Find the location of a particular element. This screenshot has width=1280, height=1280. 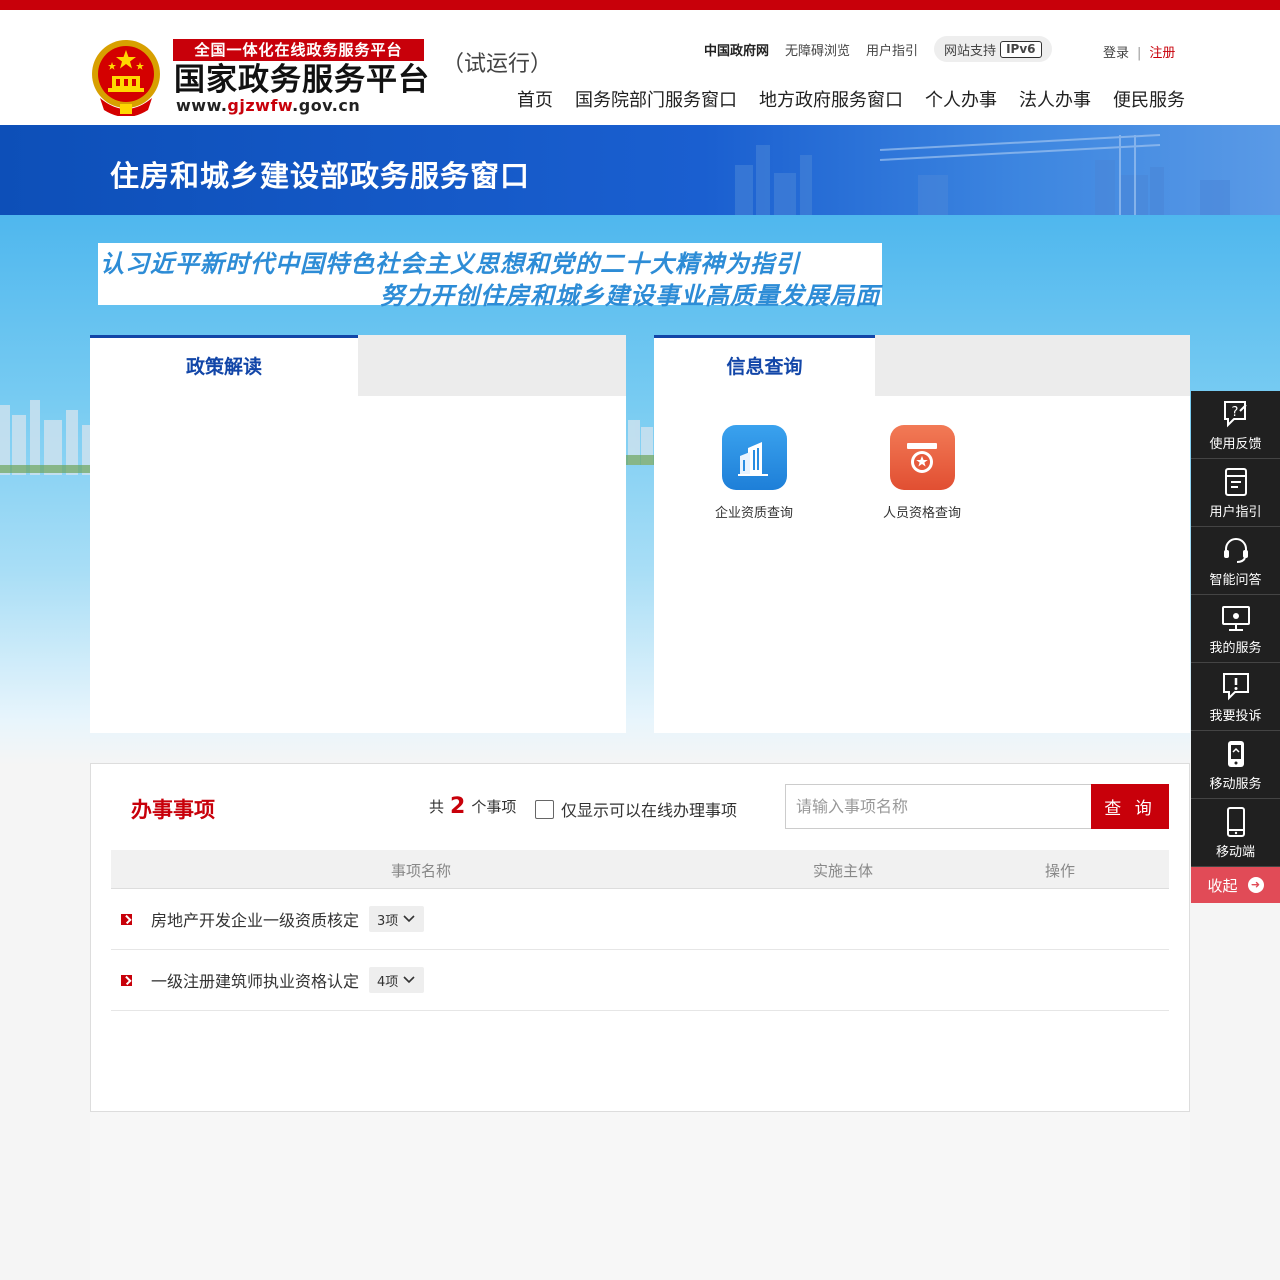

sidebar-collapse-button: 收起 ➜ is located at coordinates (1235, 885).